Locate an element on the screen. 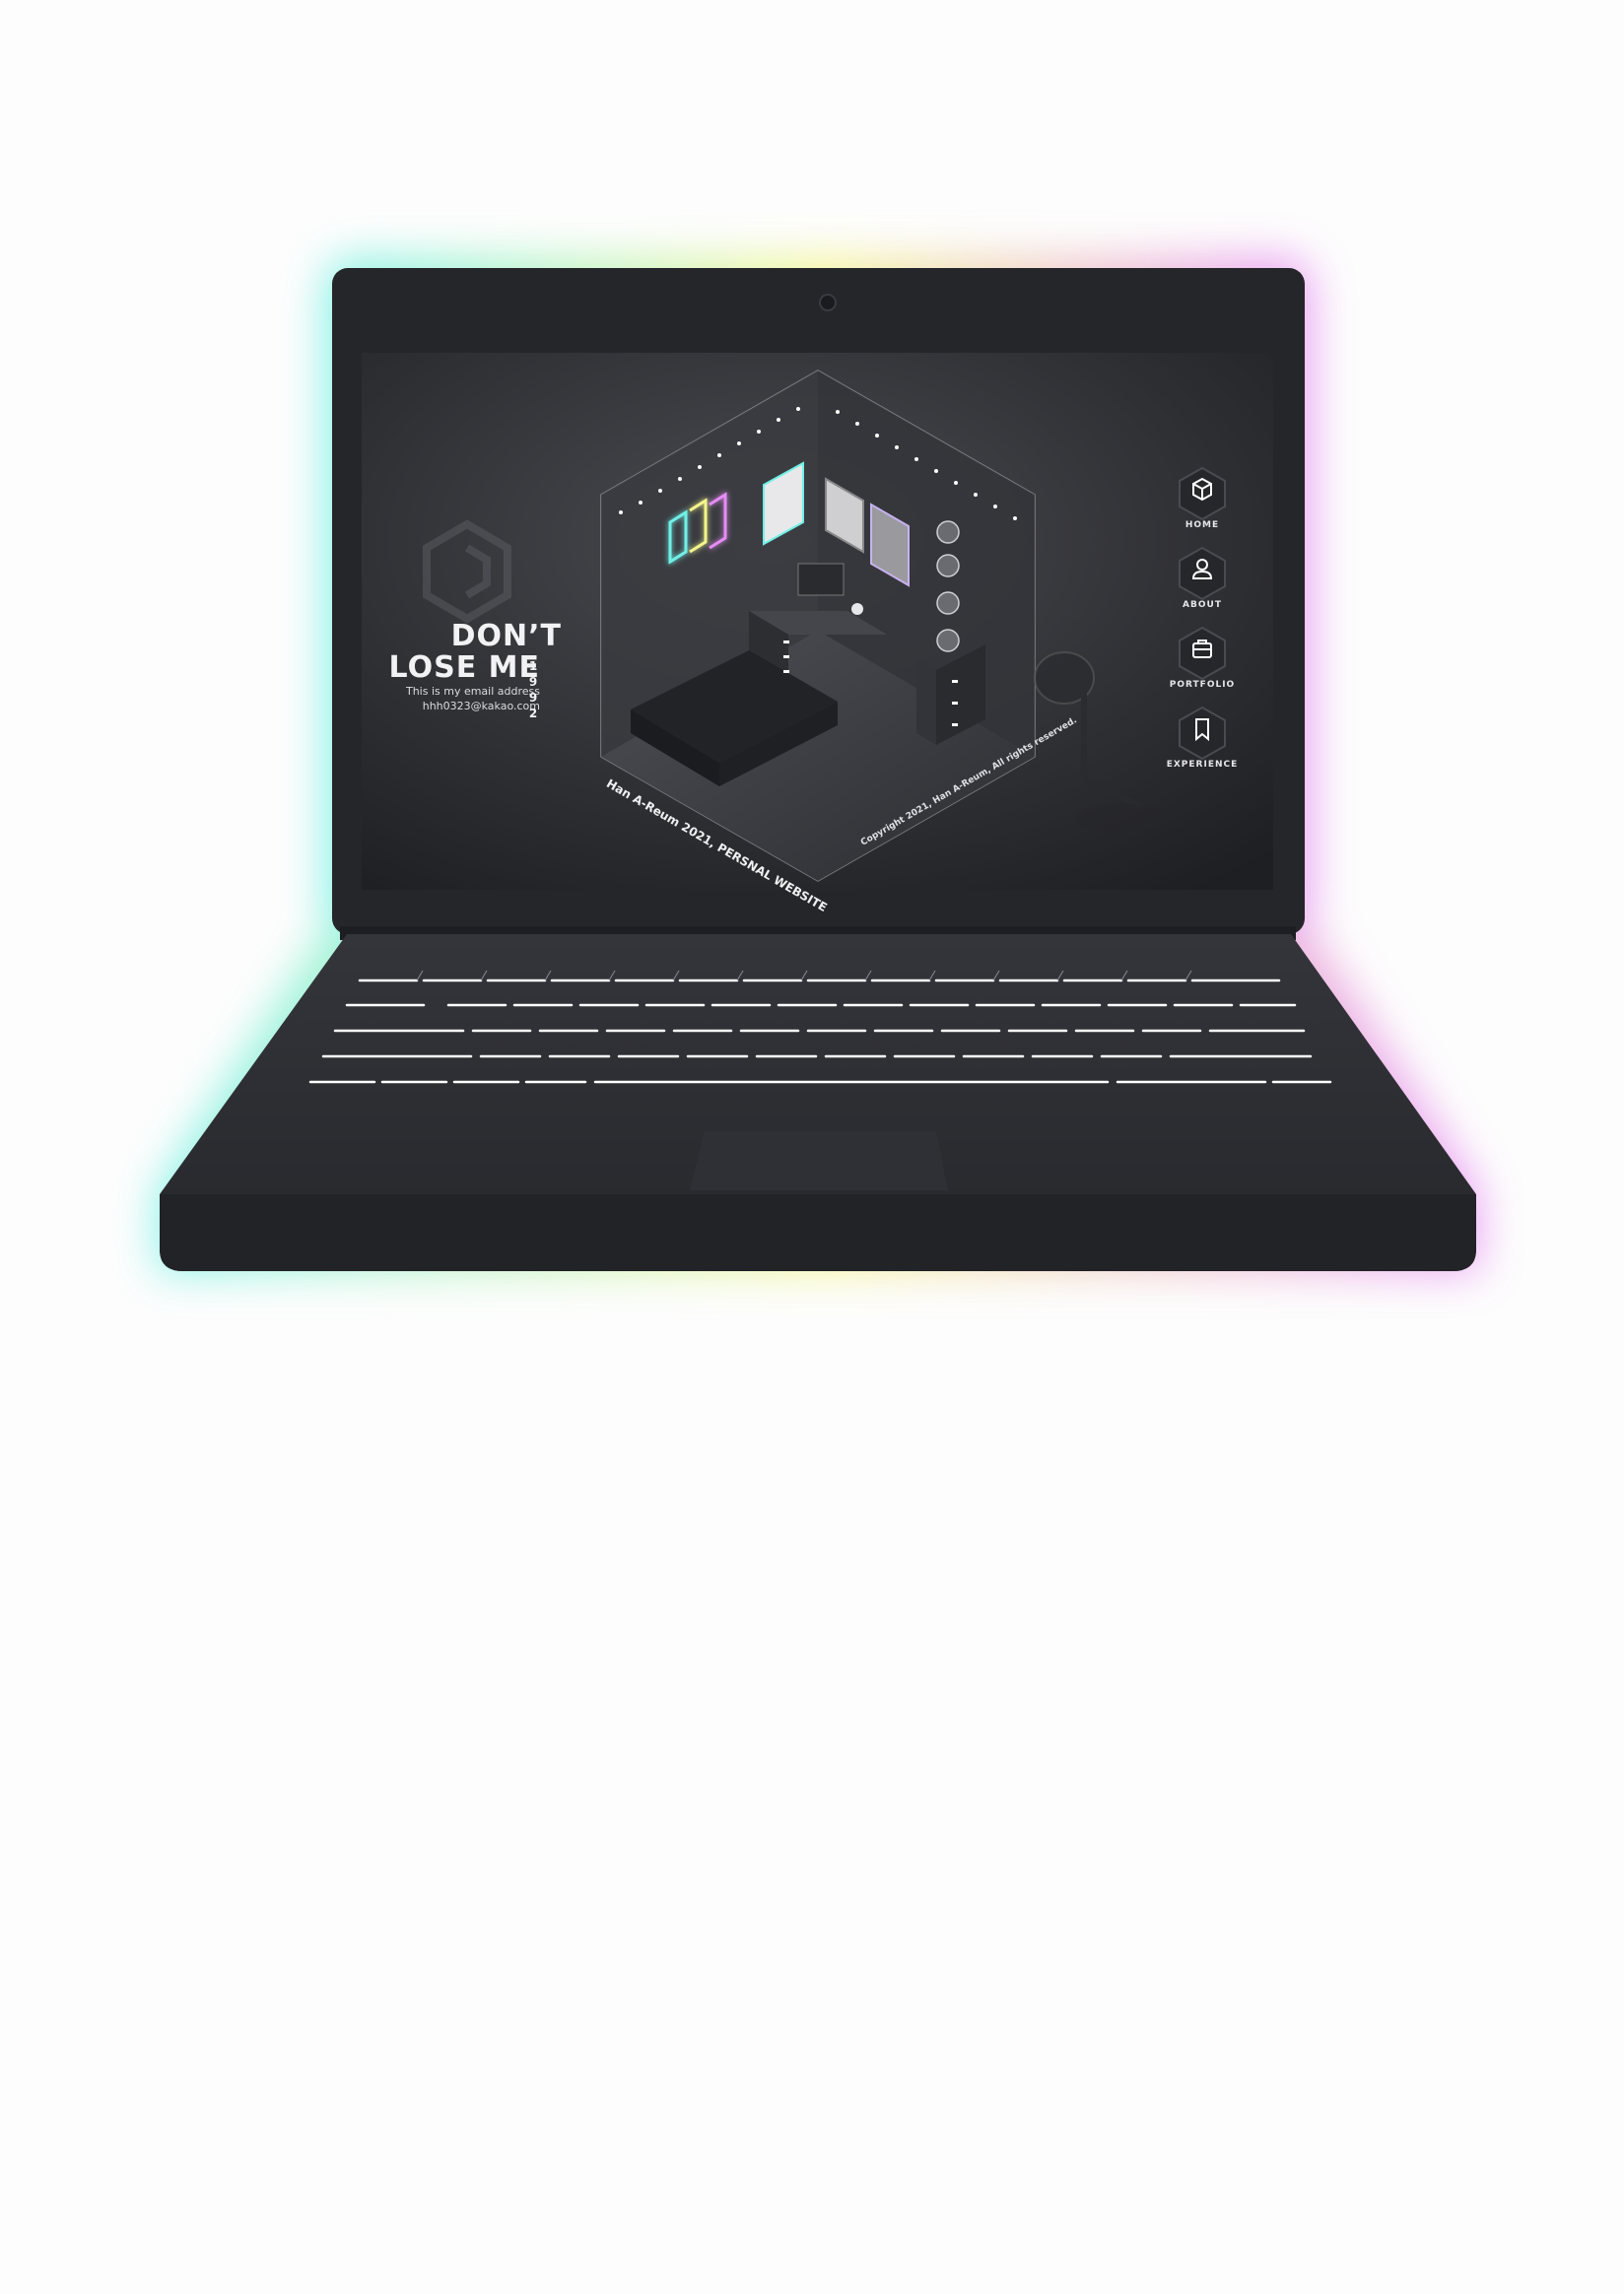 The width and height of the screenshot is (1624, 2294). nav-home: HOME is located at coordinates (1203, 505).